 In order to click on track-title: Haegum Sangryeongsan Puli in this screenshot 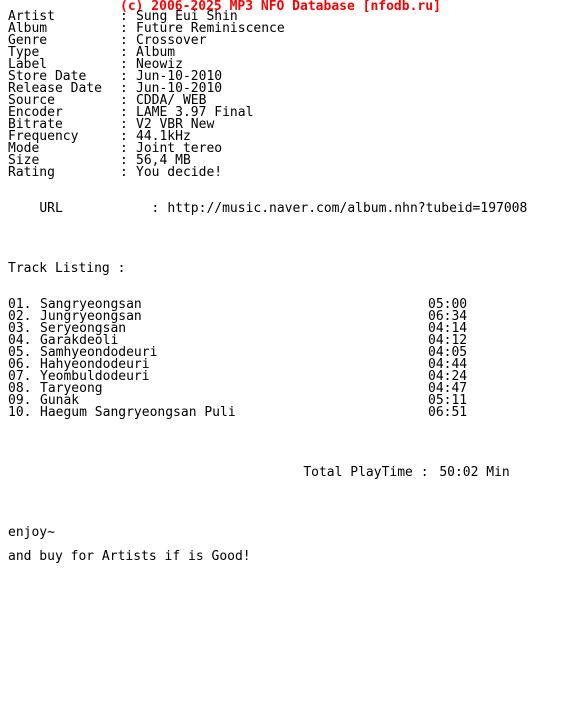, I will do `click(138, 412)`.